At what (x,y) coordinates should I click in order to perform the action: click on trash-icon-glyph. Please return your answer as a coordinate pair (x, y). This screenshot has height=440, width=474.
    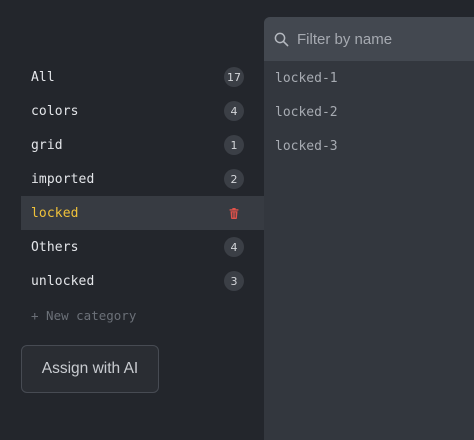
    Looking at the image, I should click on (234, 213).